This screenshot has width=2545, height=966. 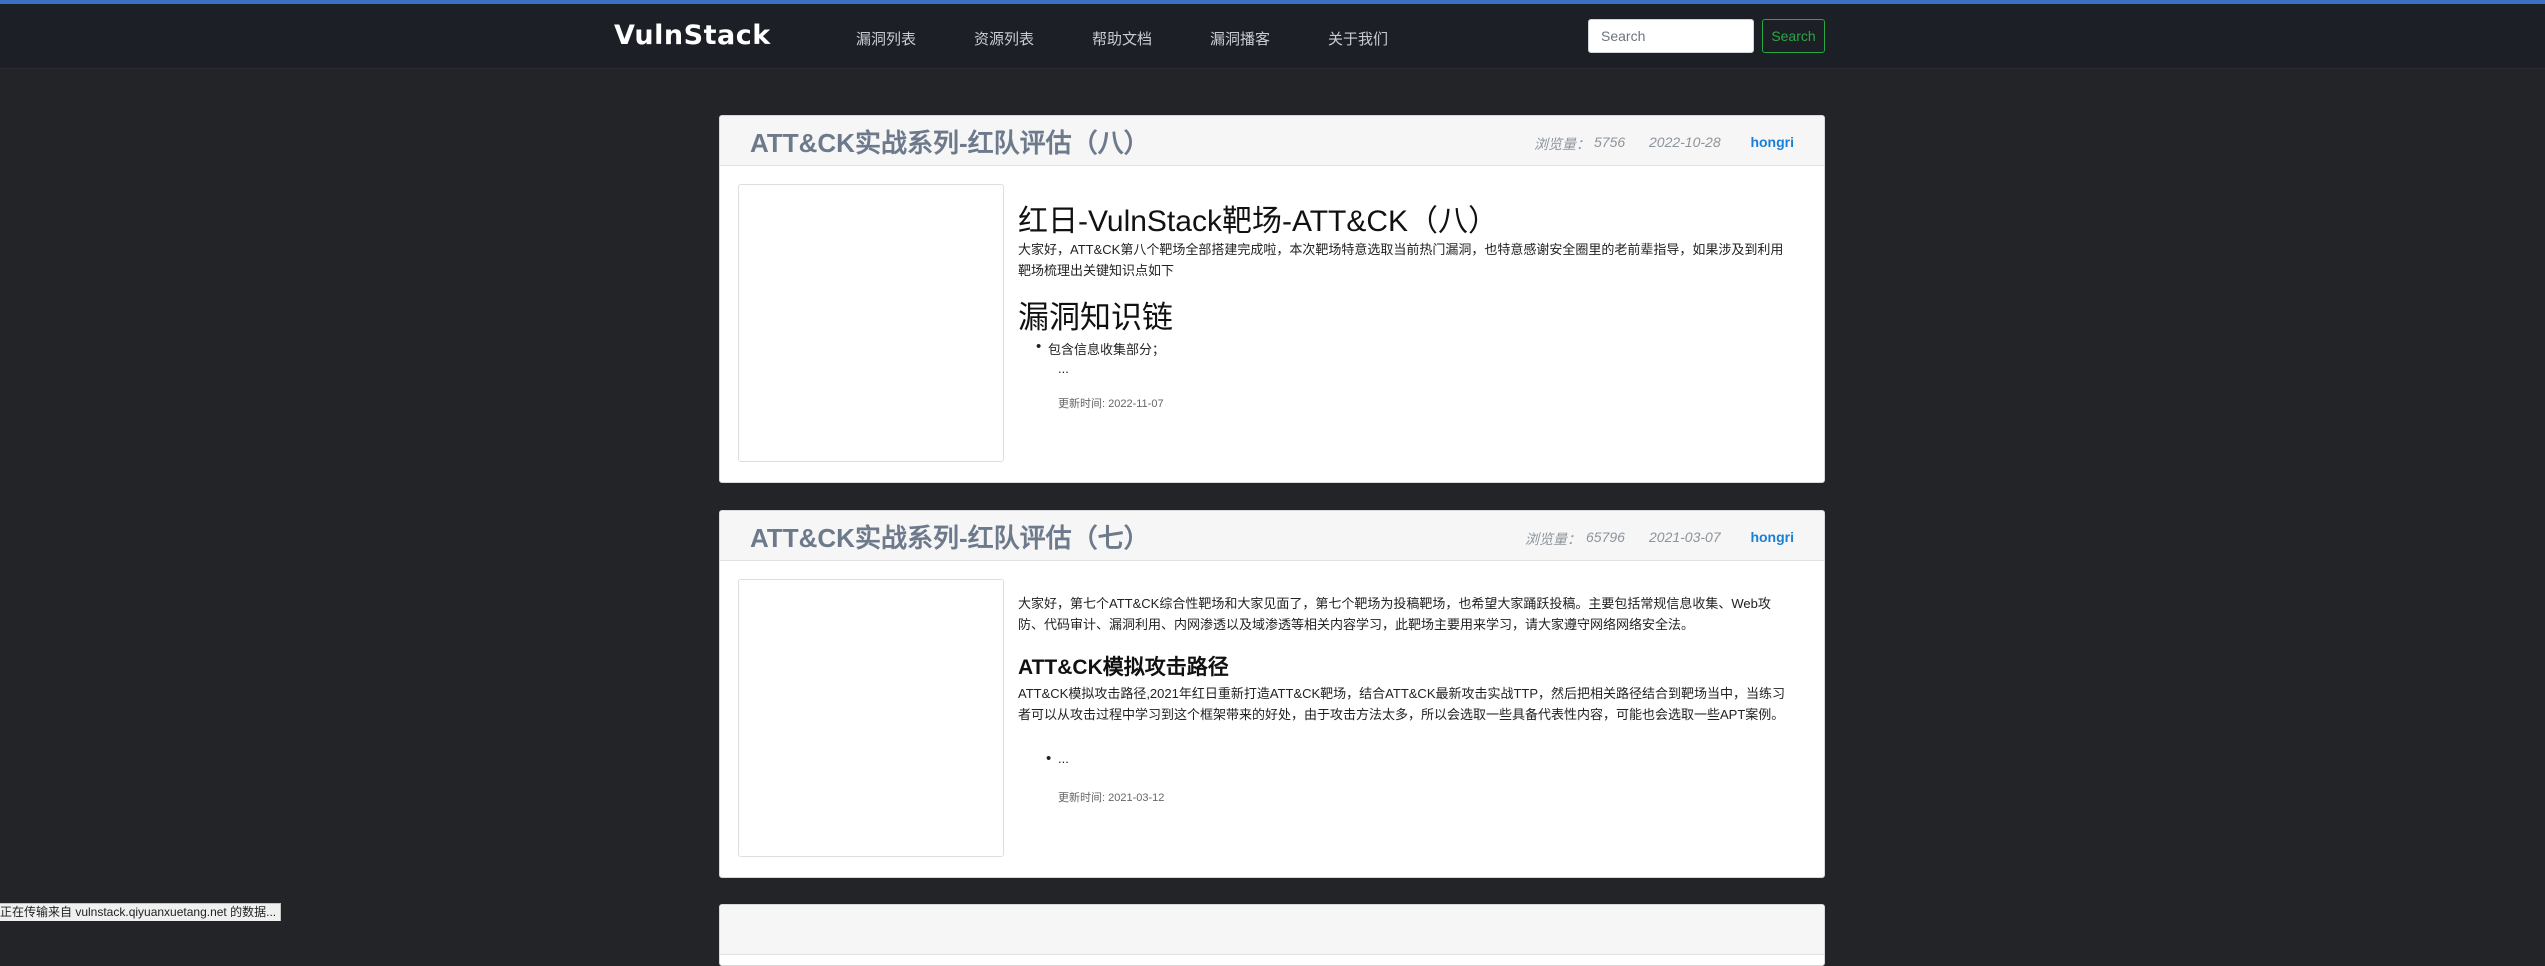 I want to click on brand-logo: VulnStack, so click(x=692, y=35).